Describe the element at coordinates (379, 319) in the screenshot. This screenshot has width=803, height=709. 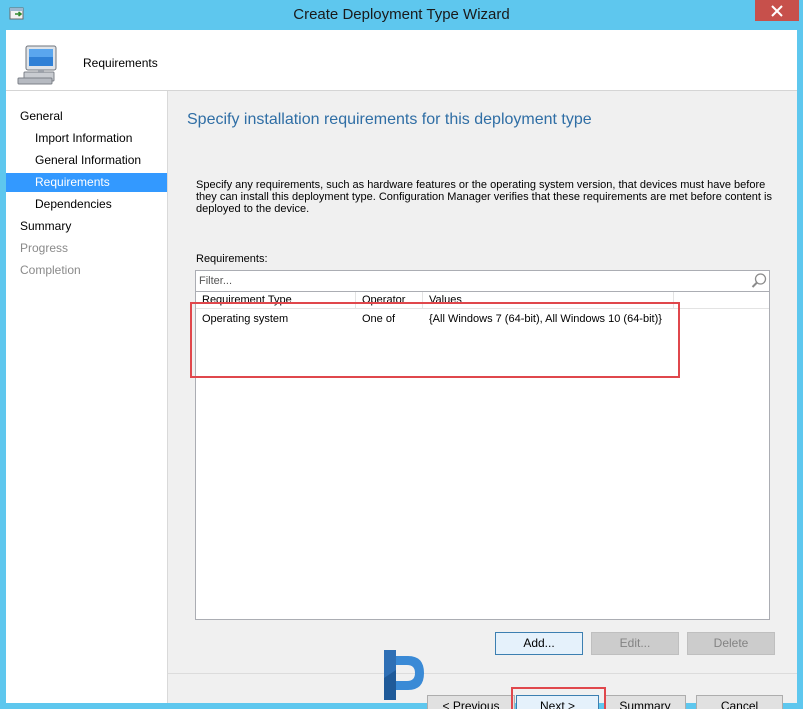
I see `cell-operator: One of` at that location.